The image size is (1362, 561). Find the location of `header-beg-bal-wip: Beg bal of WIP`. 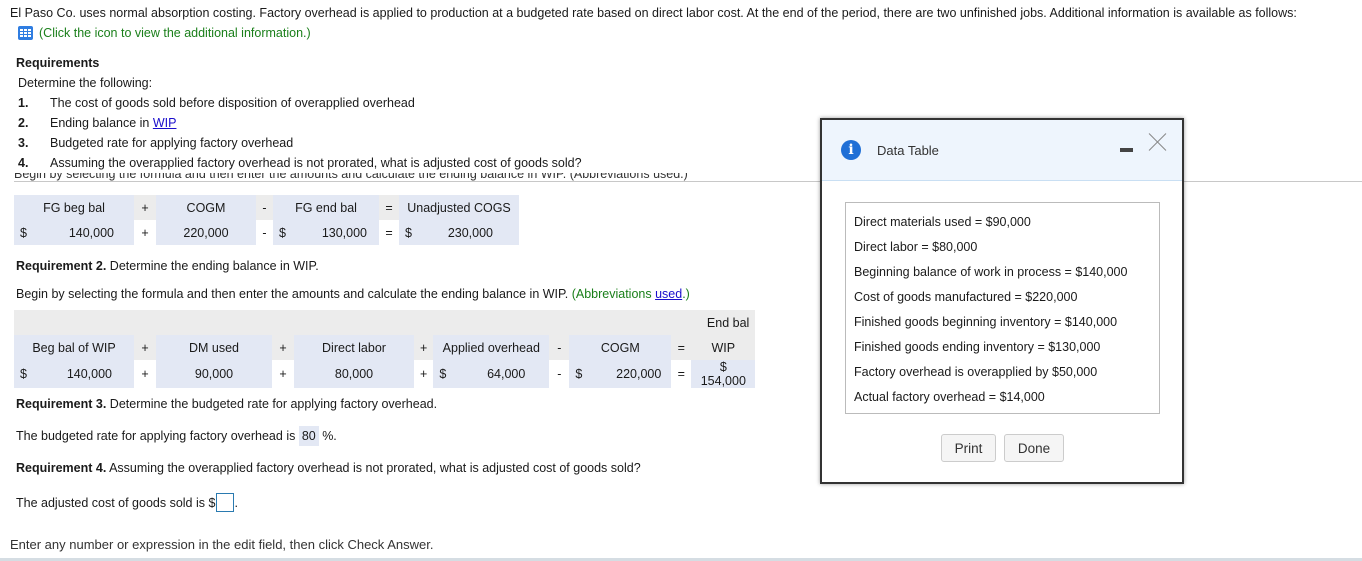

header-beg-bal-wip: Beg bal of WIP is located at coordinates (74, 347).